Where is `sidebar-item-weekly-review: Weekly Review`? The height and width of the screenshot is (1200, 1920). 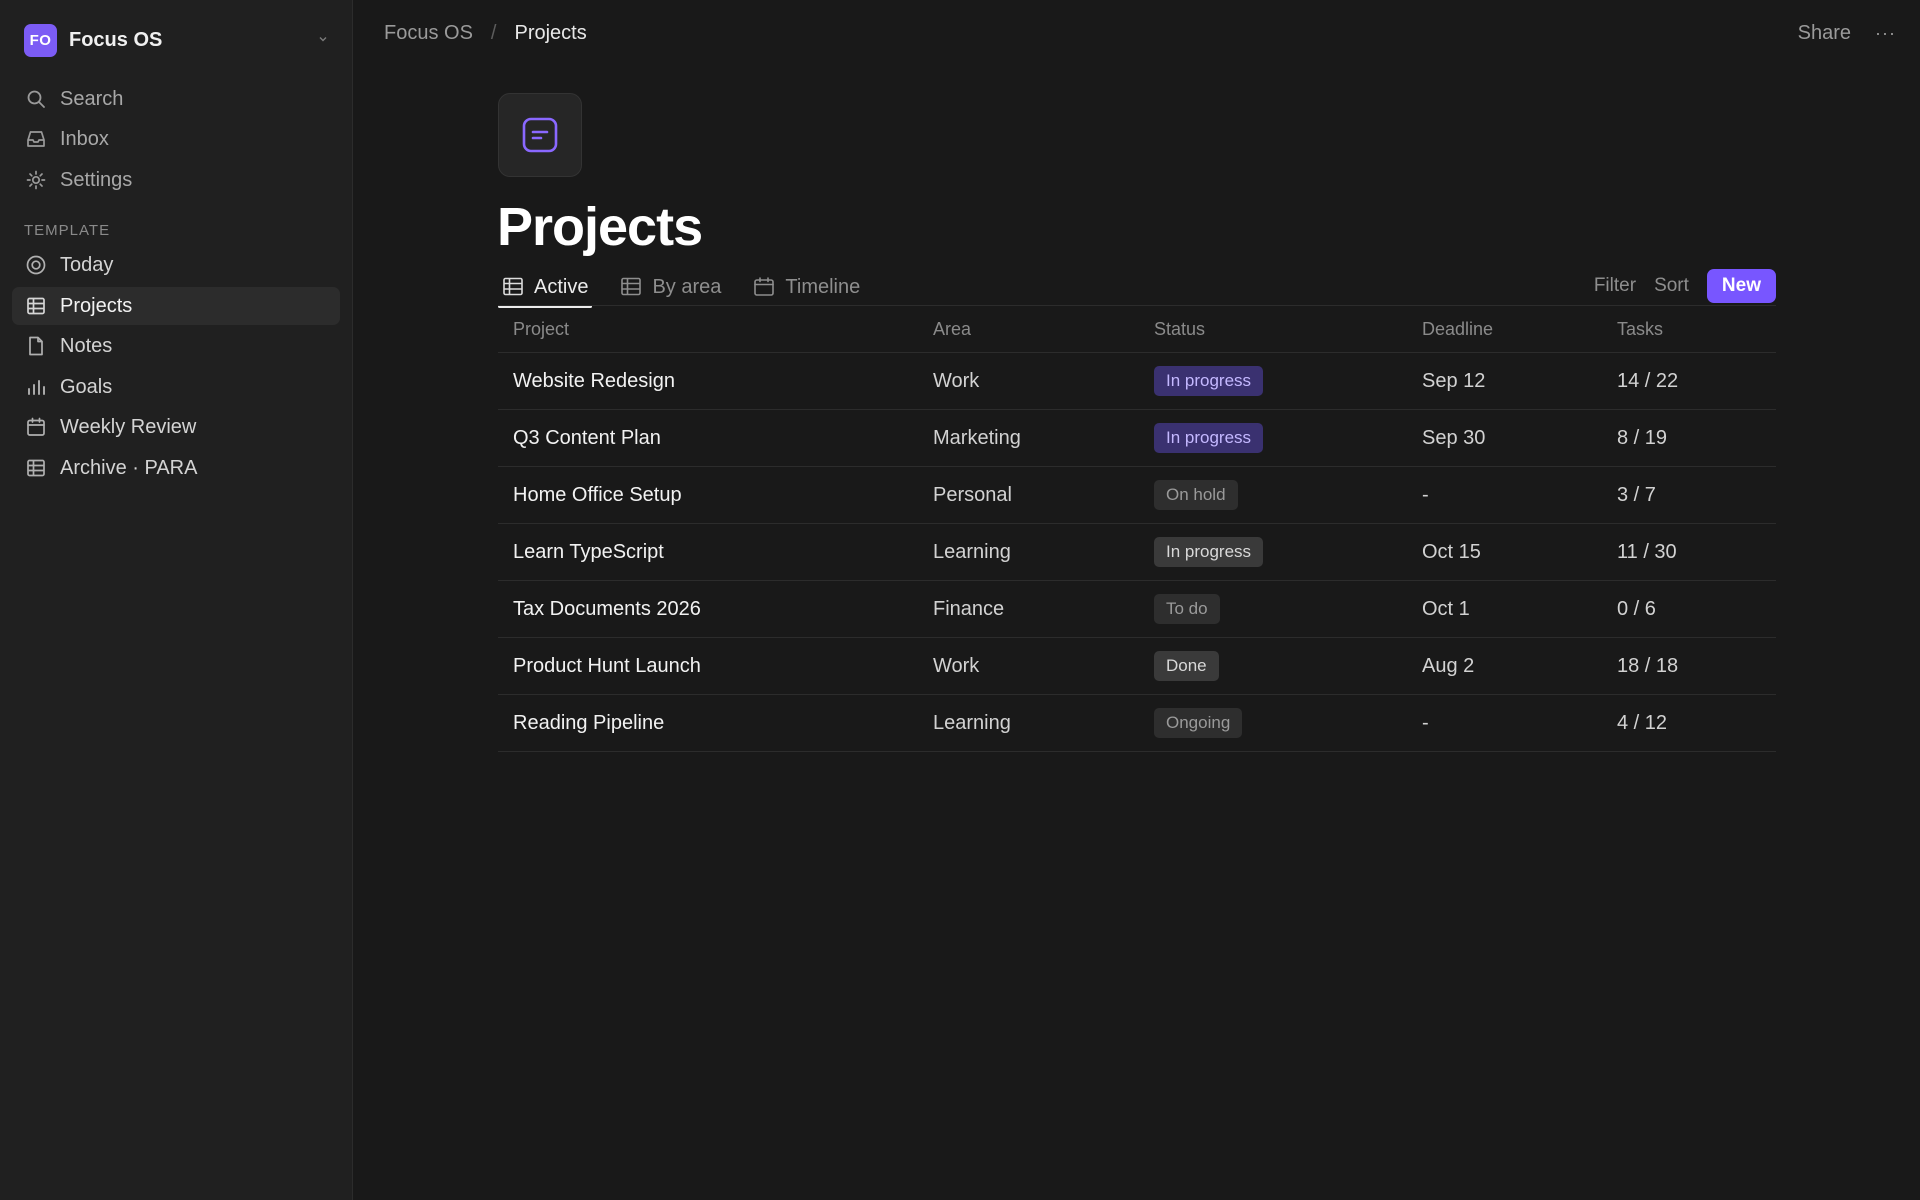 sidebar-item-weekly-review: Weekly Review is located at coordinates (176, 427).